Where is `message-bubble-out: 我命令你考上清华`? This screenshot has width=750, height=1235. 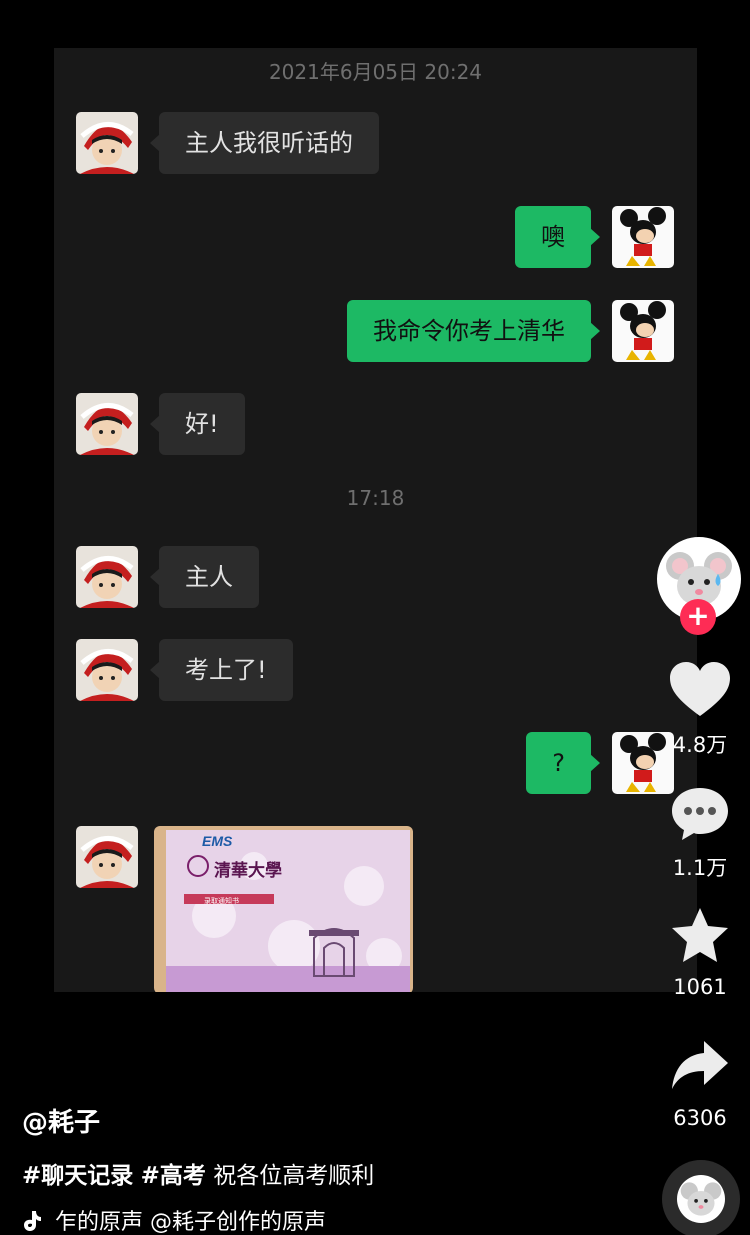
message-bubble-out: 我命令你考上清华 is located at coordinates (473, 331).